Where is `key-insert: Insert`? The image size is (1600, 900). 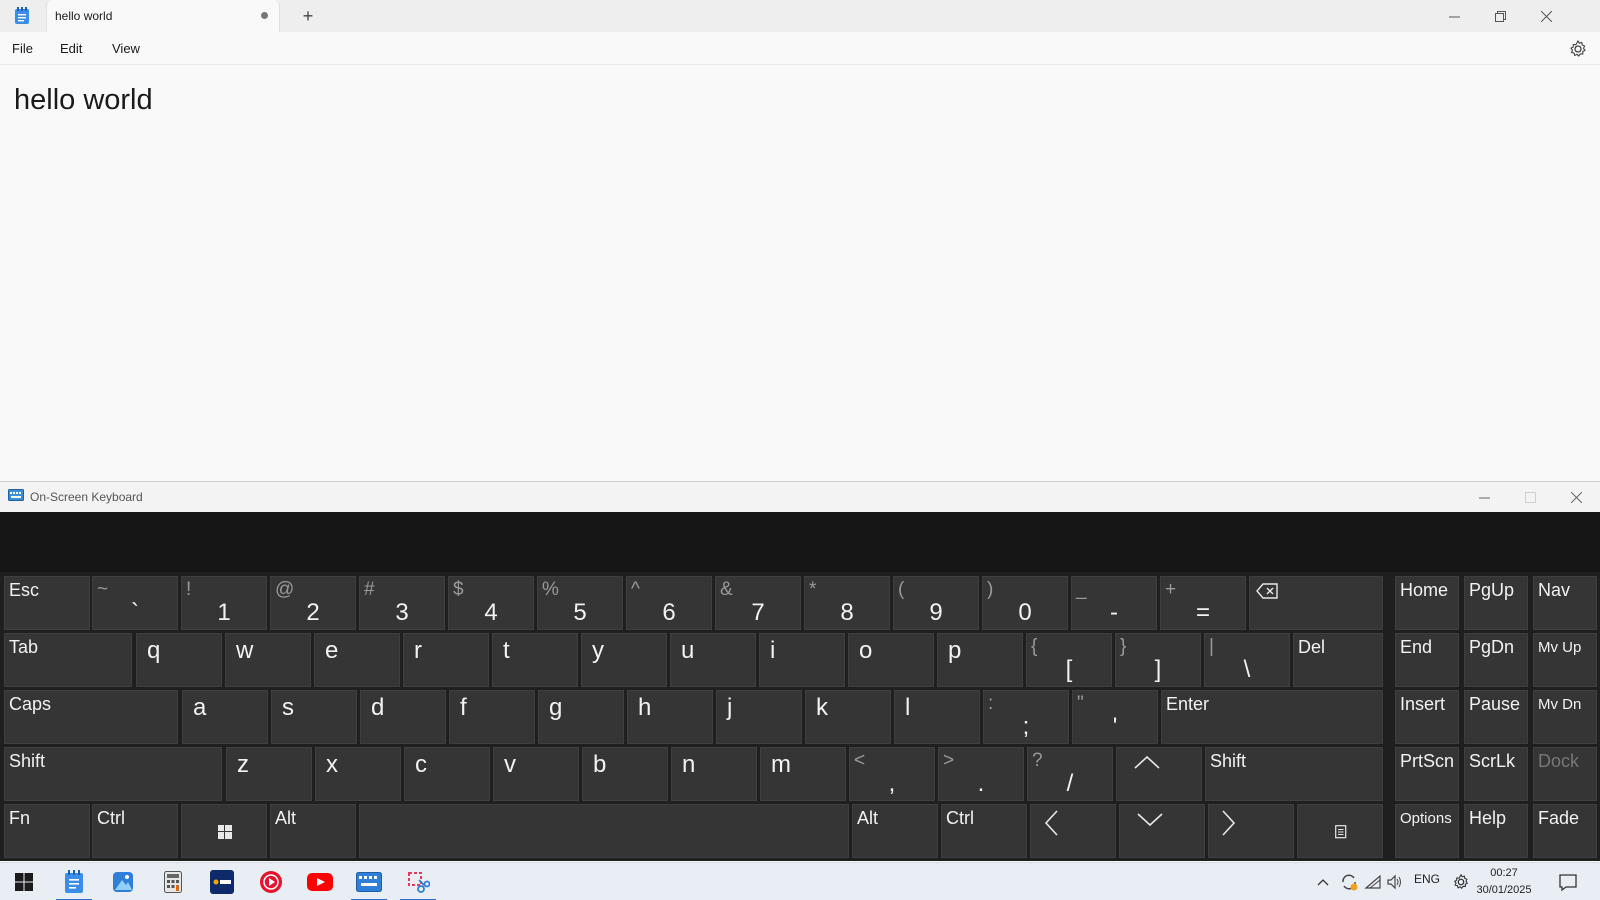 key-insert: Insert is located at coordinates (1427, 717).